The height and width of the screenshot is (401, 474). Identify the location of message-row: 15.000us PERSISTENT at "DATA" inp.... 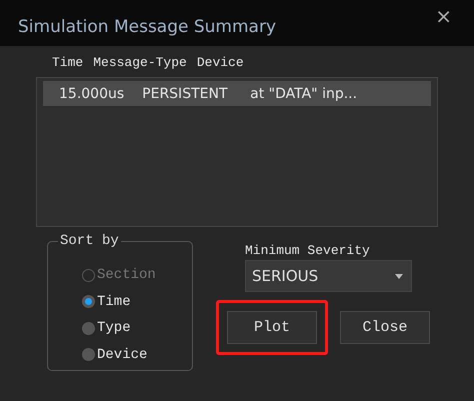
(237, 93).